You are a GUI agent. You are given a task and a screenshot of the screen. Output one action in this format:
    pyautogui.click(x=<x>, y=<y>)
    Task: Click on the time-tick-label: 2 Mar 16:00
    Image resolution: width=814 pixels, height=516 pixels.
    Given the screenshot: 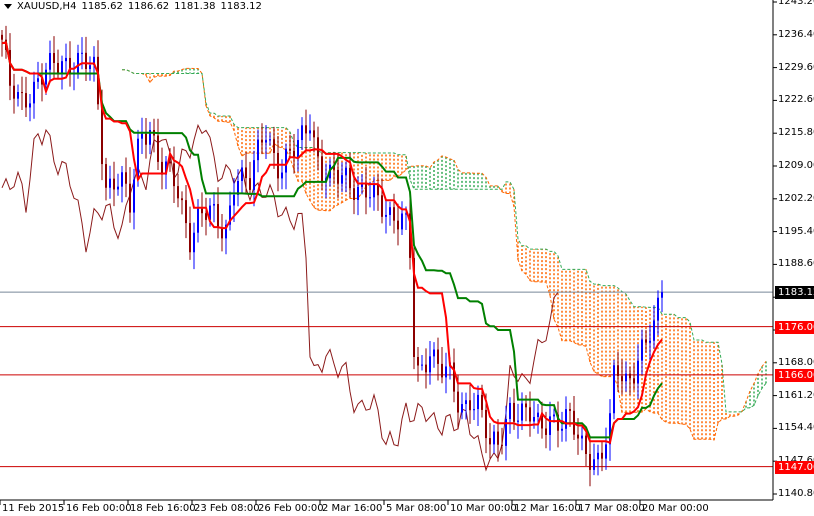 What is the action you would take?
    pyautogui.click(x=352, y=508)
    